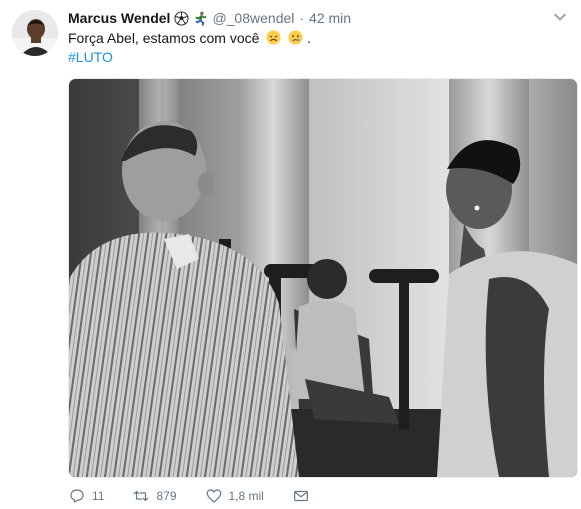  I want to click on tired-face-icon, so click(273, 37).